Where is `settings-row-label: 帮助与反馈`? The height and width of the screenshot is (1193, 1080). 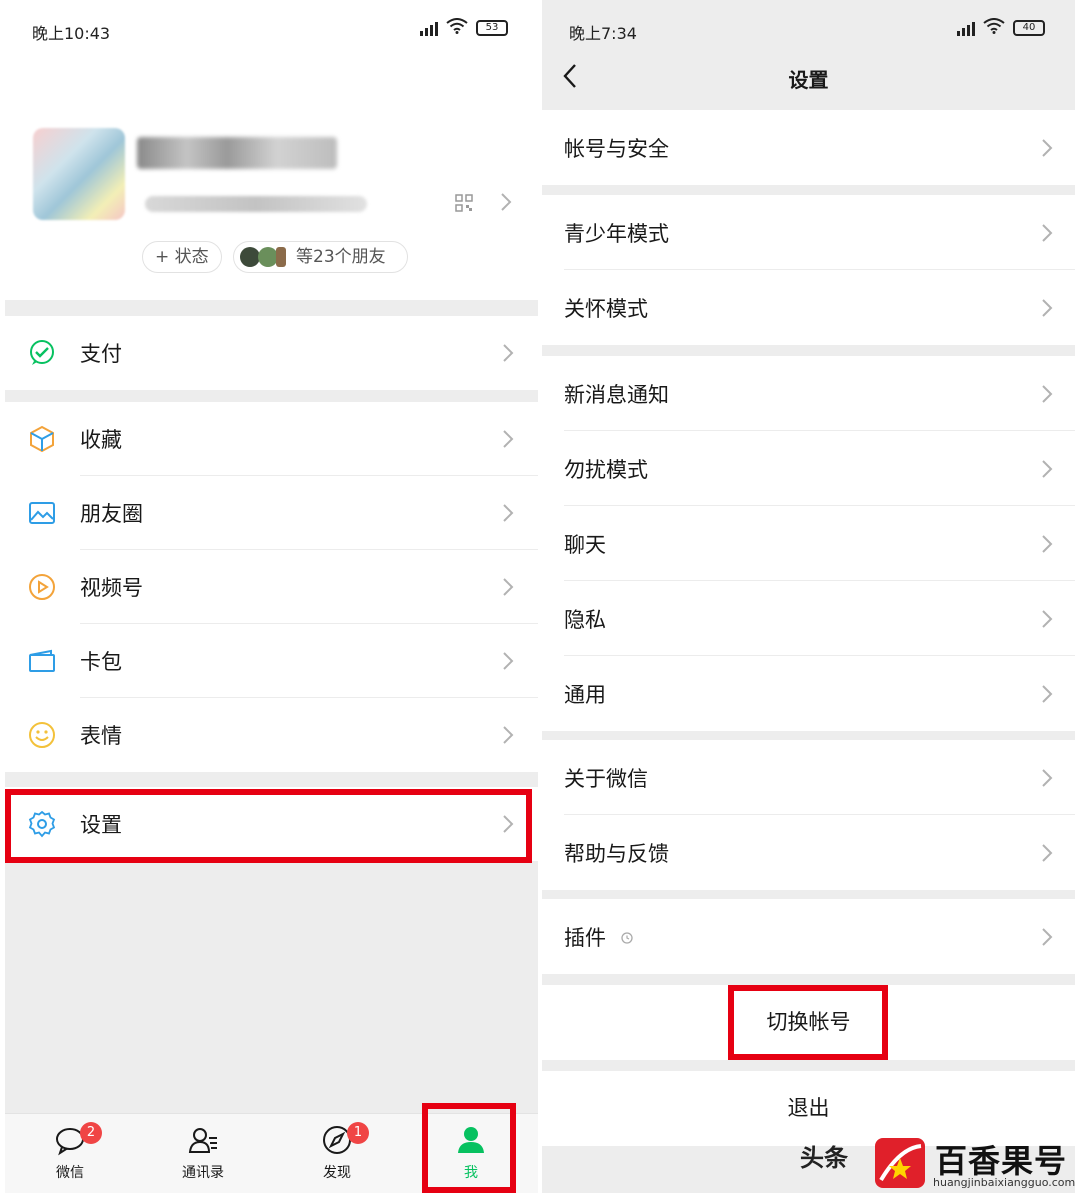
settings-row-label: 帮助与反馈 is located at coordinates (616, 853).